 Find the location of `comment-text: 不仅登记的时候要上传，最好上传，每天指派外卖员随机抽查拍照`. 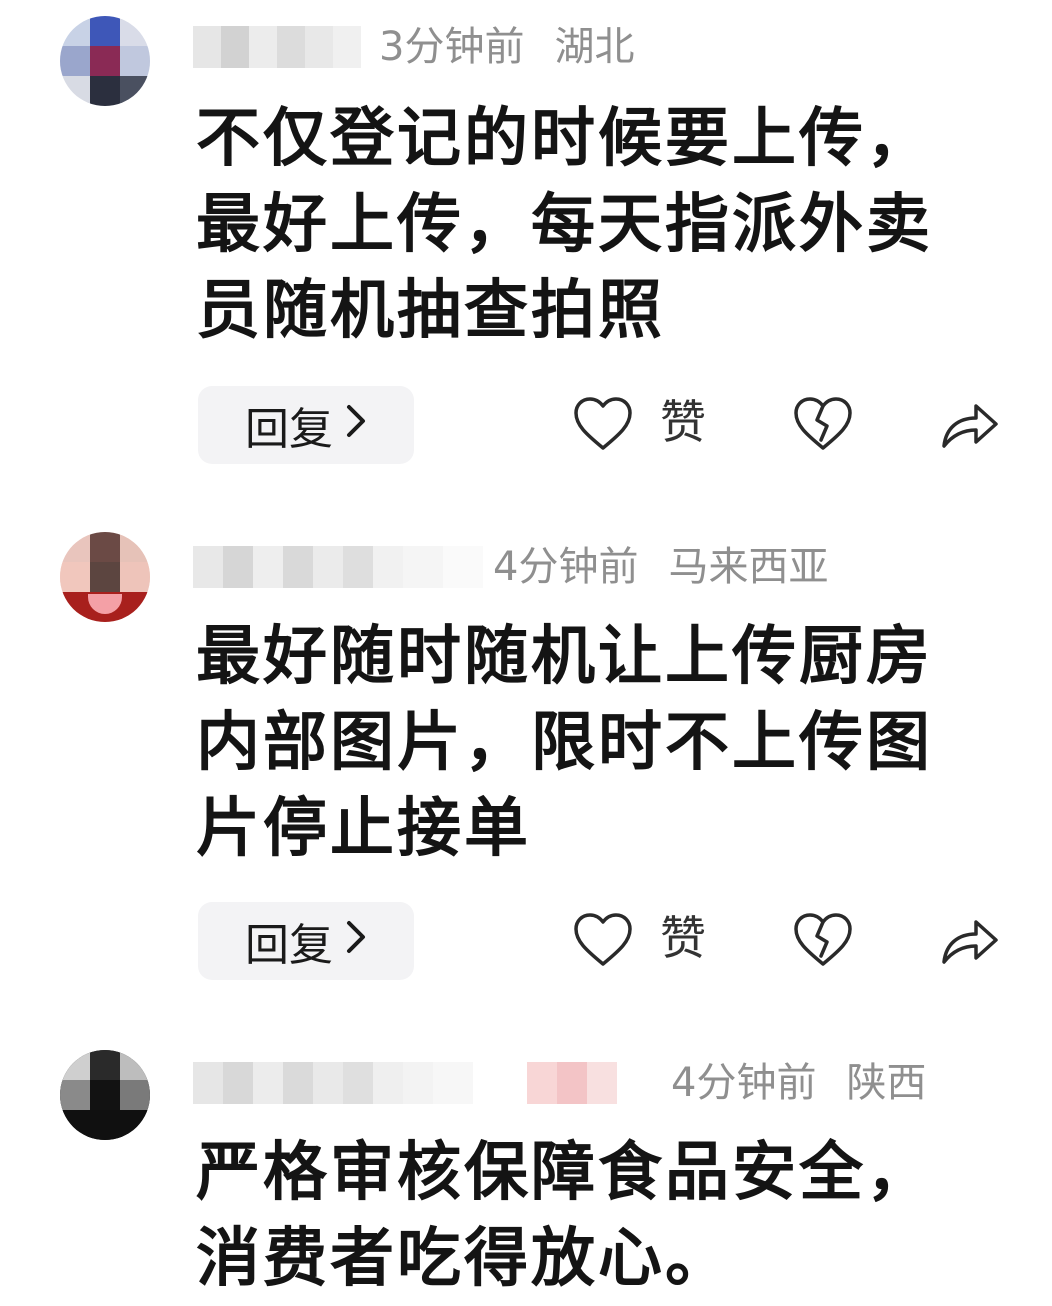

comment-text: 不仅登记的时候要上传，最好上传，每天指派外卖员随机抽查拍照 is located at coordinates (564, 225).